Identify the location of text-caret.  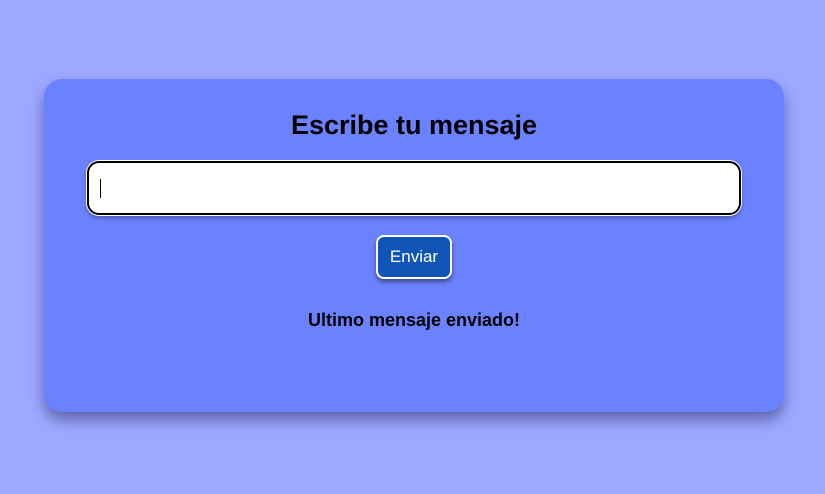
(100, 188).